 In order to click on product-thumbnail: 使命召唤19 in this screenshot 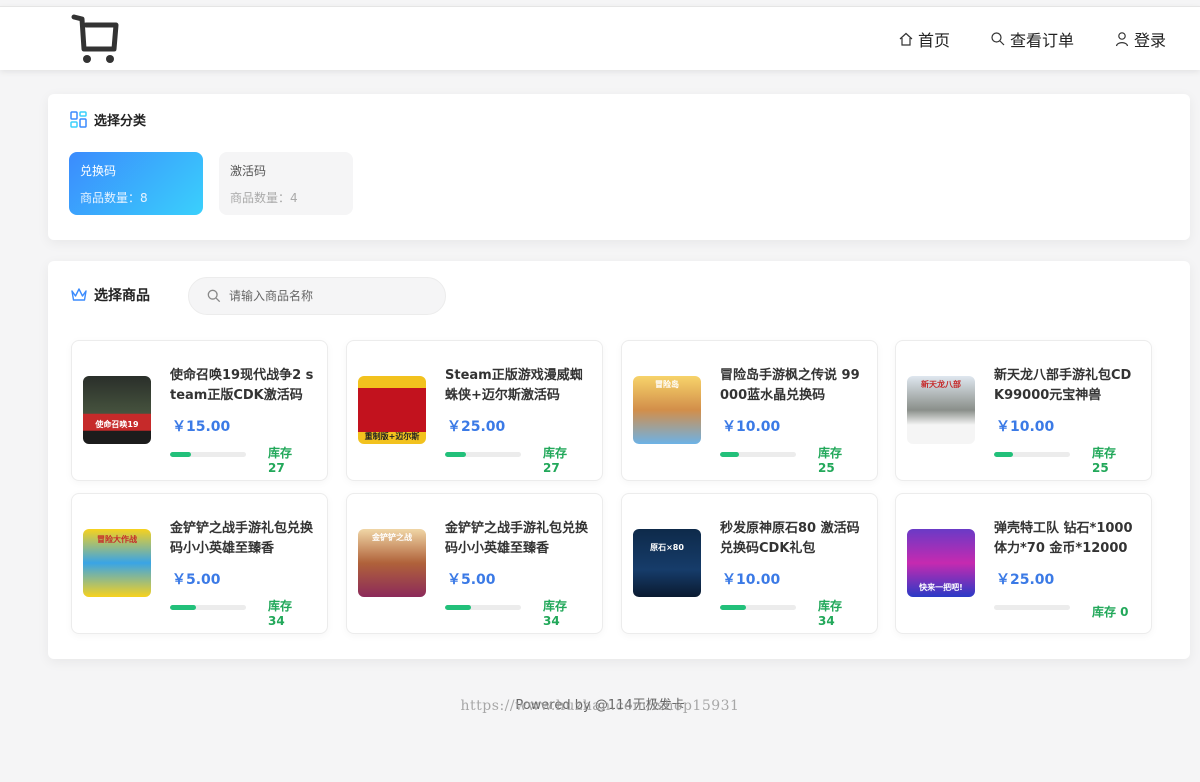, I will do `click(117, 410)`.